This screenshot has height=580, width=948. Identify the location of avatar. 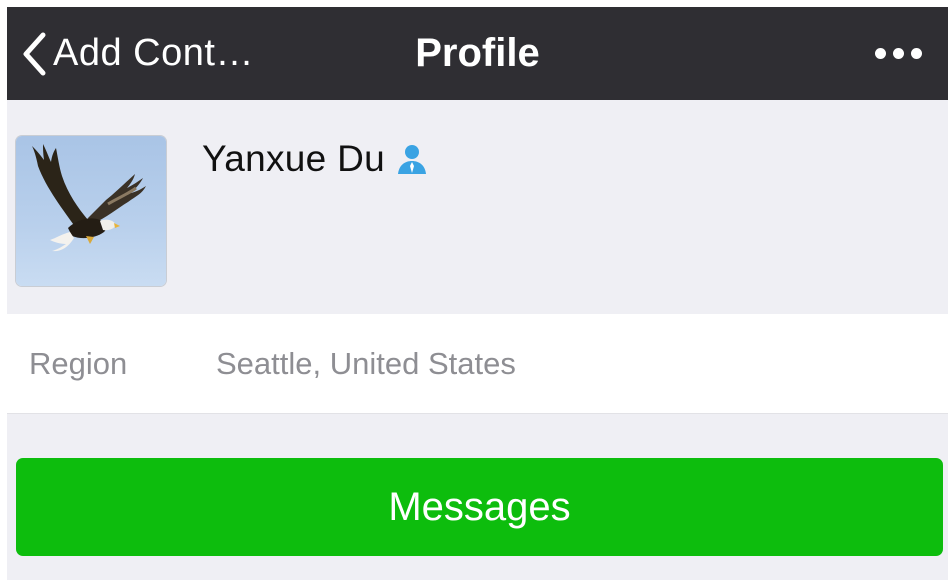
(91, 211).